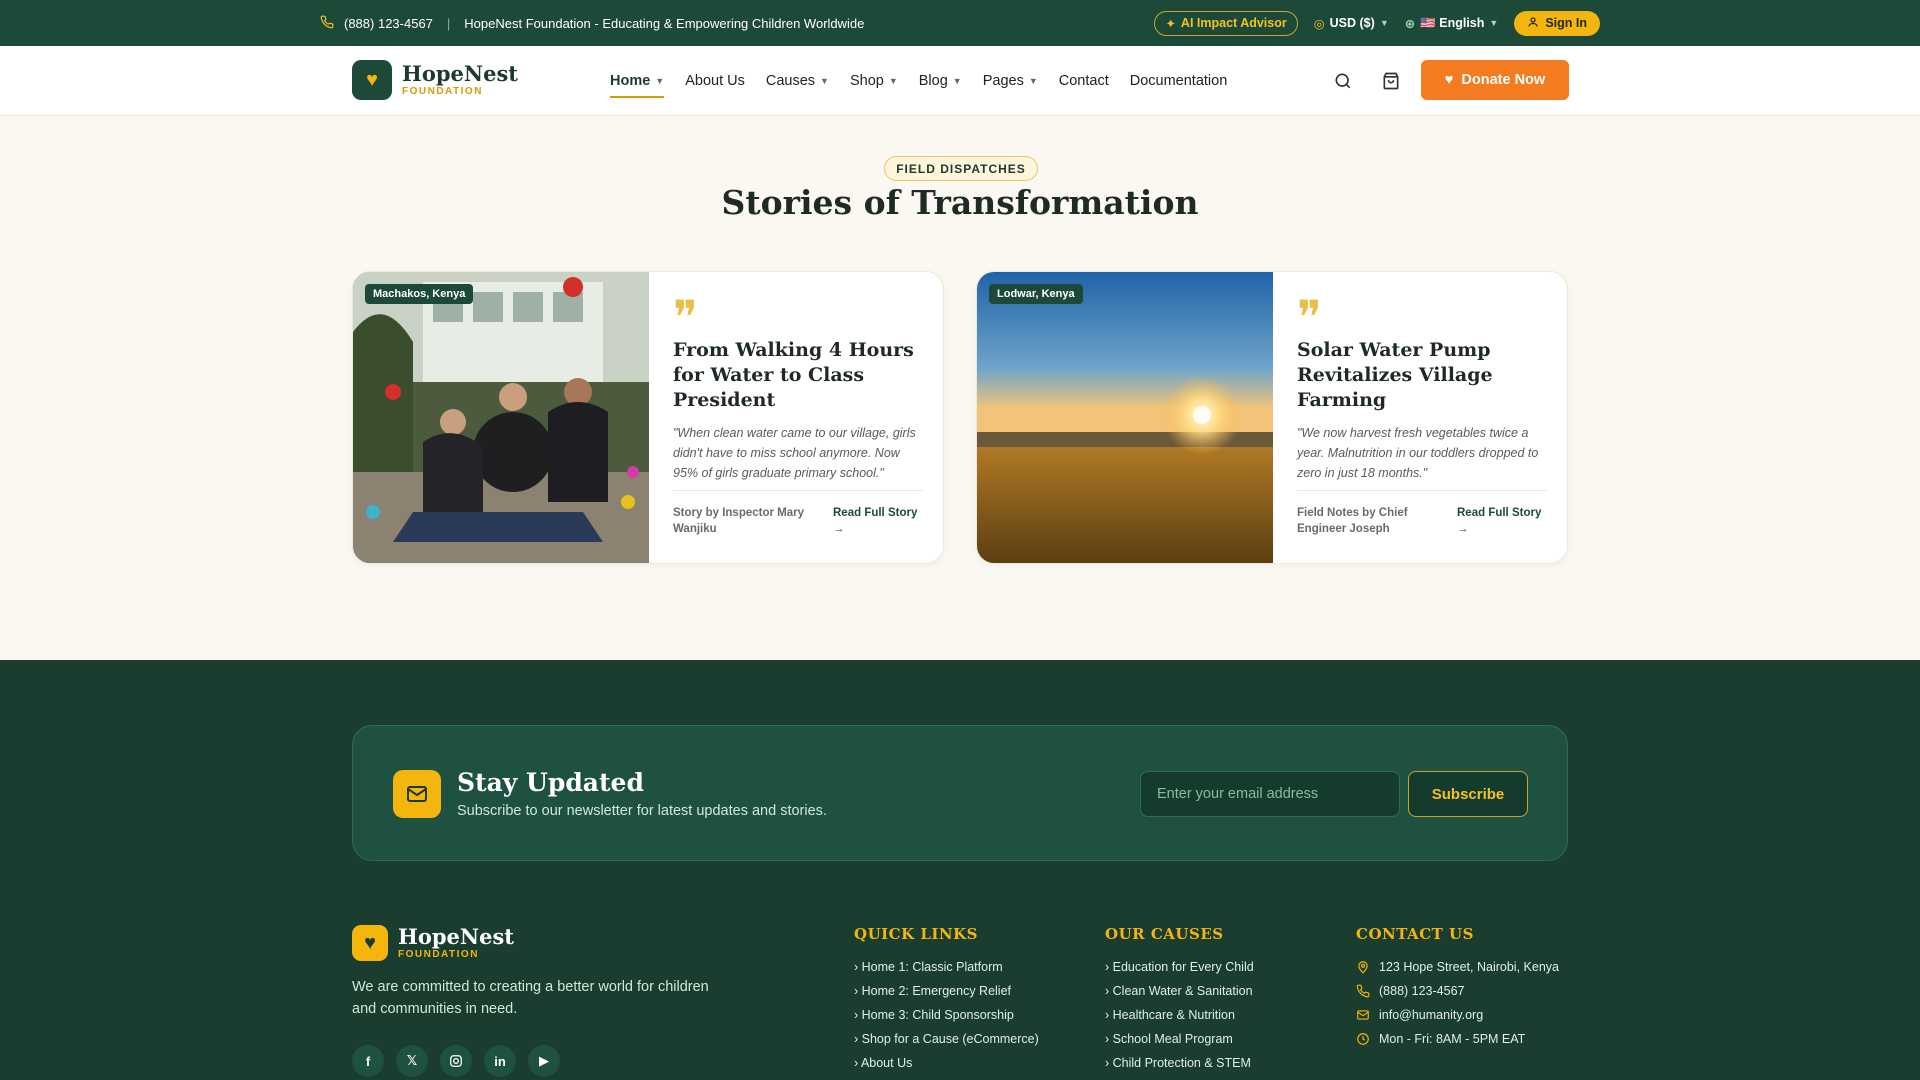 The width and height of the screenshot is (1920, 1080). I want to click on contact-email: info@humanity.org, so click(1457, 1015).